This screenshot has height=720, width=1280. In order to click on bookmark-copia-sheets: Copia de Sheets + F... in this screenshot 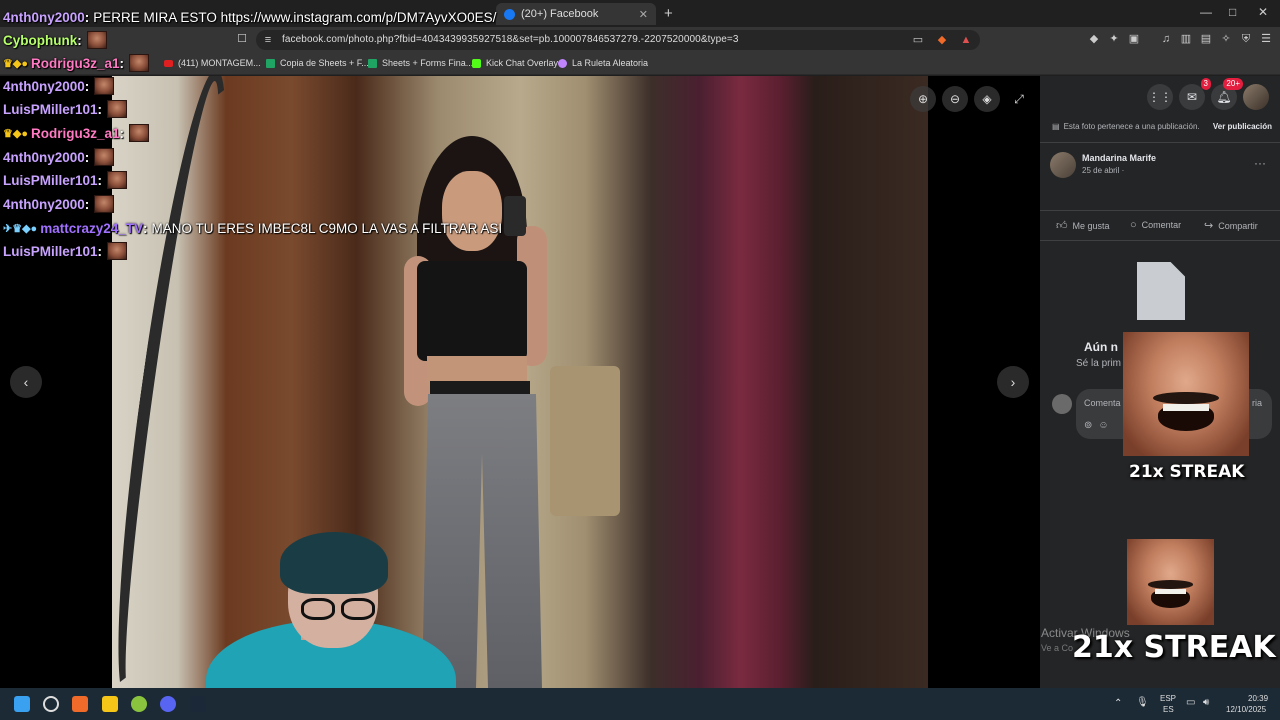, I will do `click(317, 63)`.